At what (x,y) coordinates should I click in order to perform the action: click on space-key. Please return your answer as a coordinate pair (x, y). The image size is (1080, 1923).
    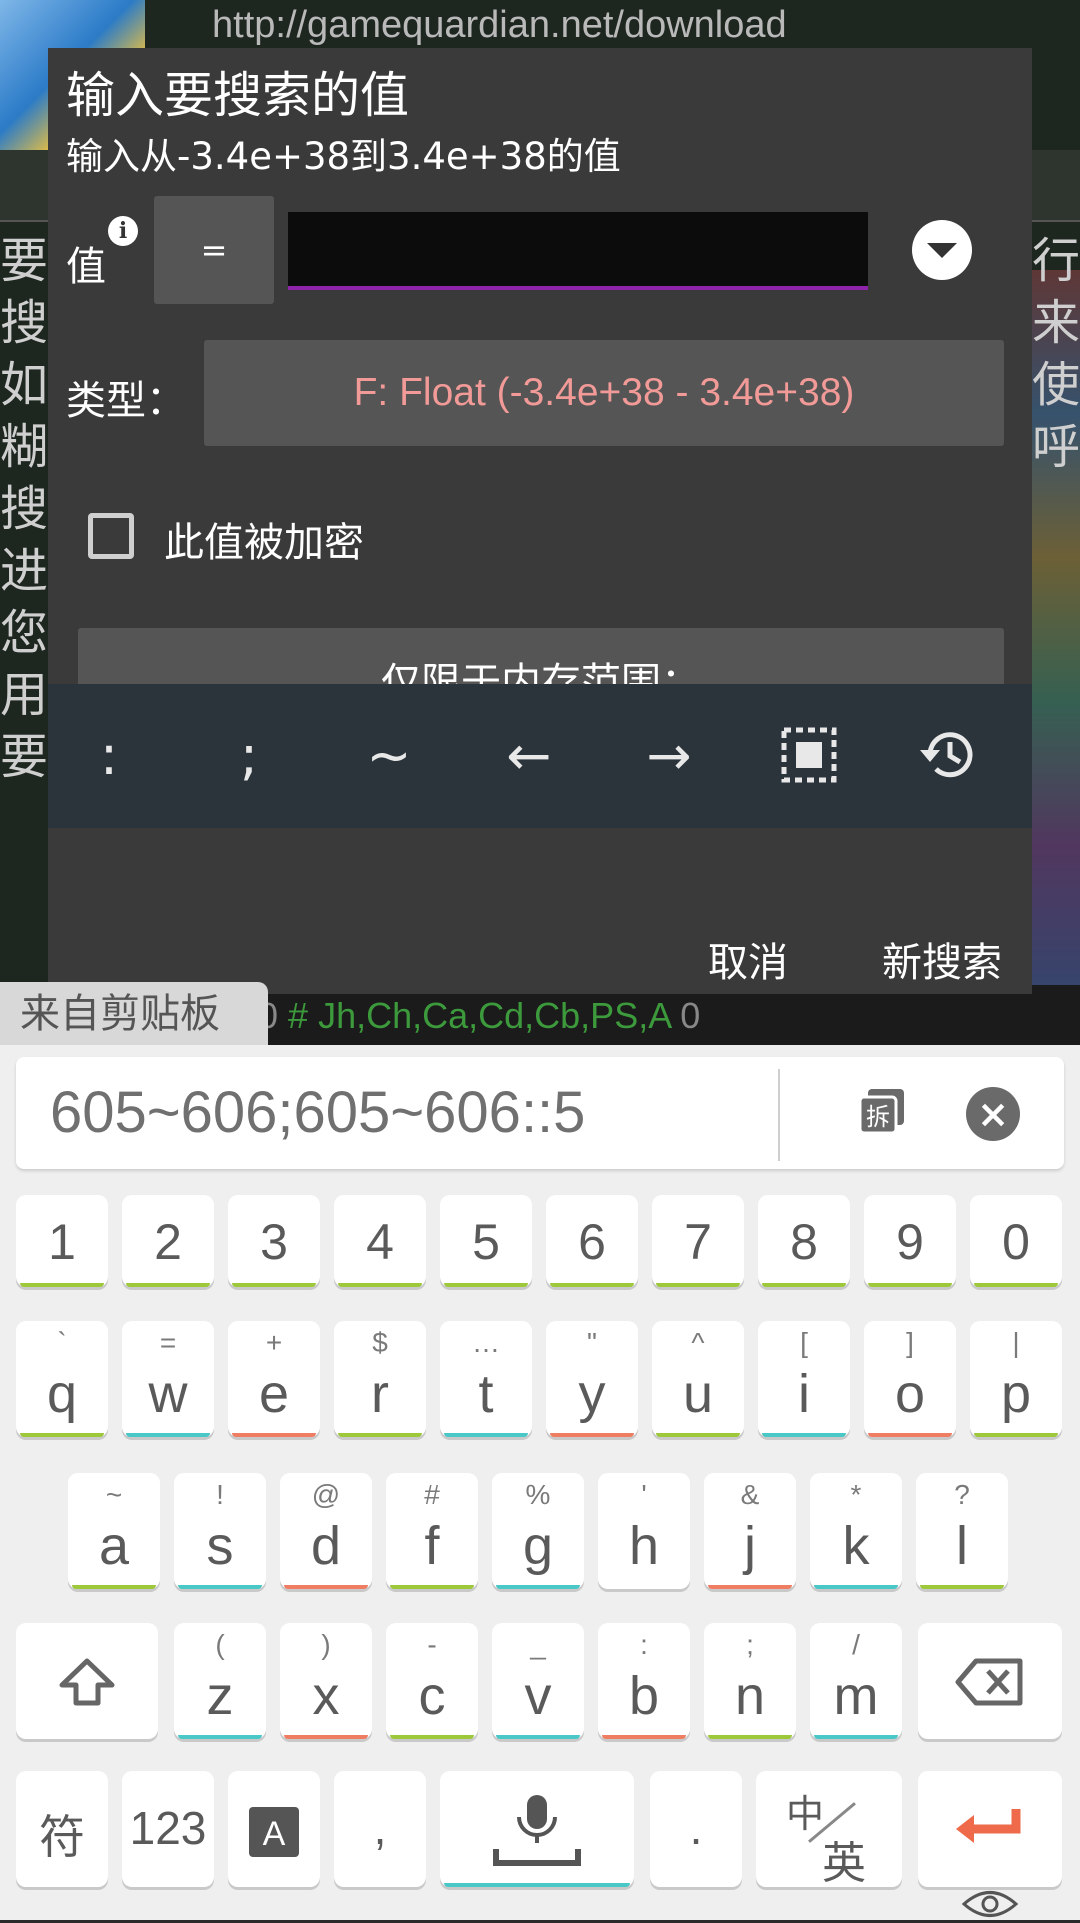
    Looking at the image, I should click on (537, 1829).